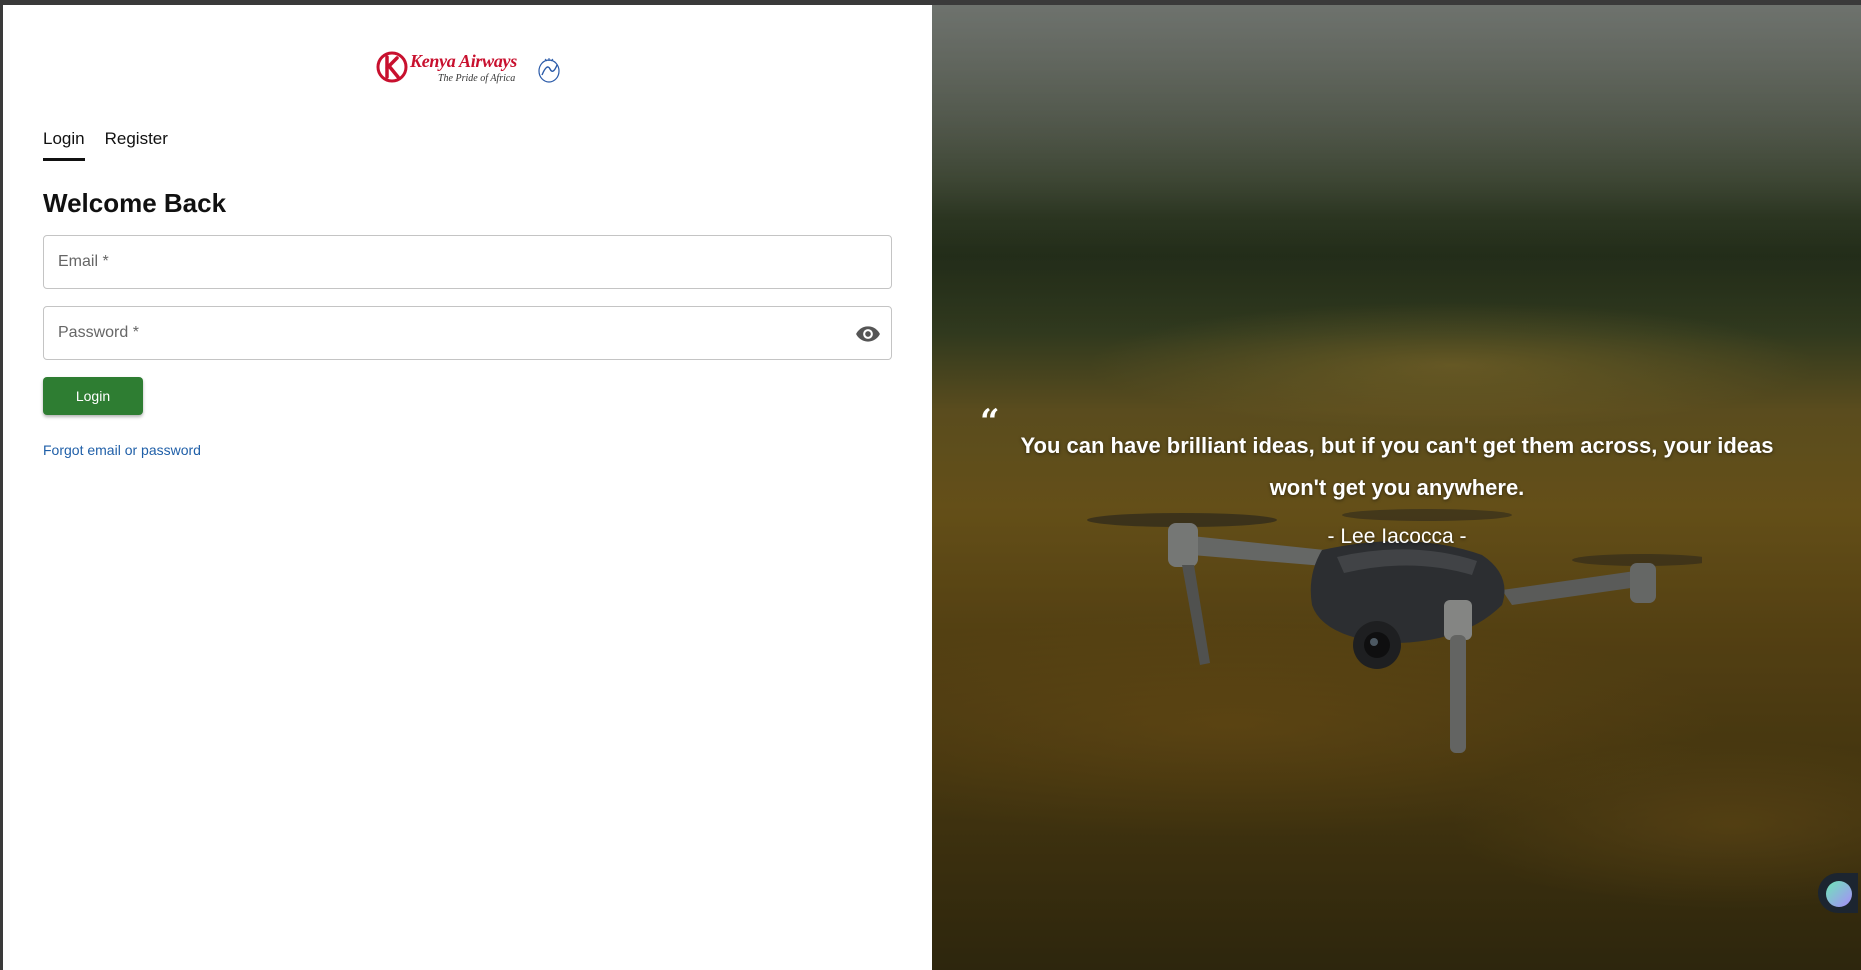  I want to click on login-button: Login, so click(93, 396).